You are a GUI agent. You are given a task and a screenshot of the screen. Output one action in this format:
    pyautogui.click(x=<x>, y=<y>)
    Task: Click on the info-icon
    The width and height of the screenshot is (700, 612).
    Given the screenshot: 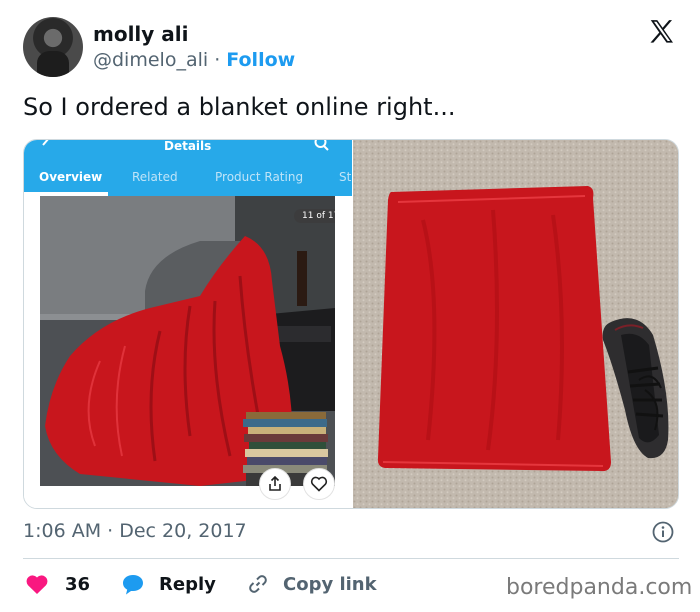 What is the action you would take?
    pyautogui.click(x=663, y=532)
    